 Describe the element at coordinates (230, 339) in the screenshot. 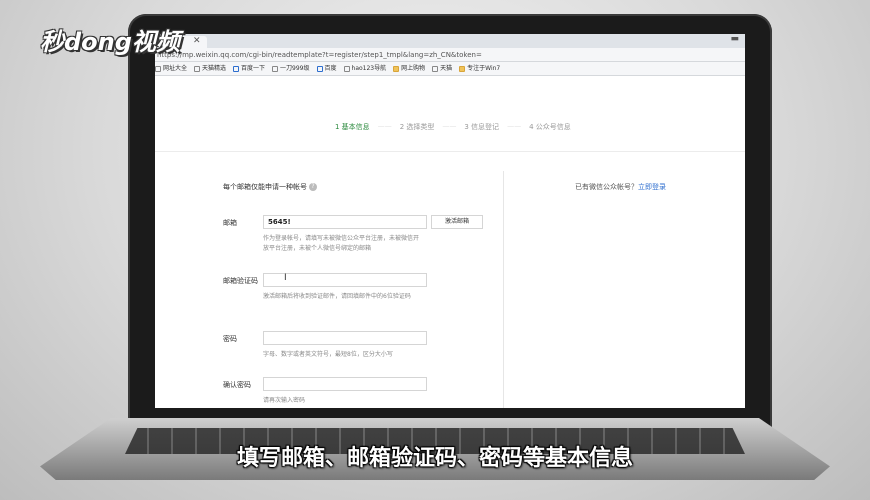

I see `password-label: 密码` at that location.